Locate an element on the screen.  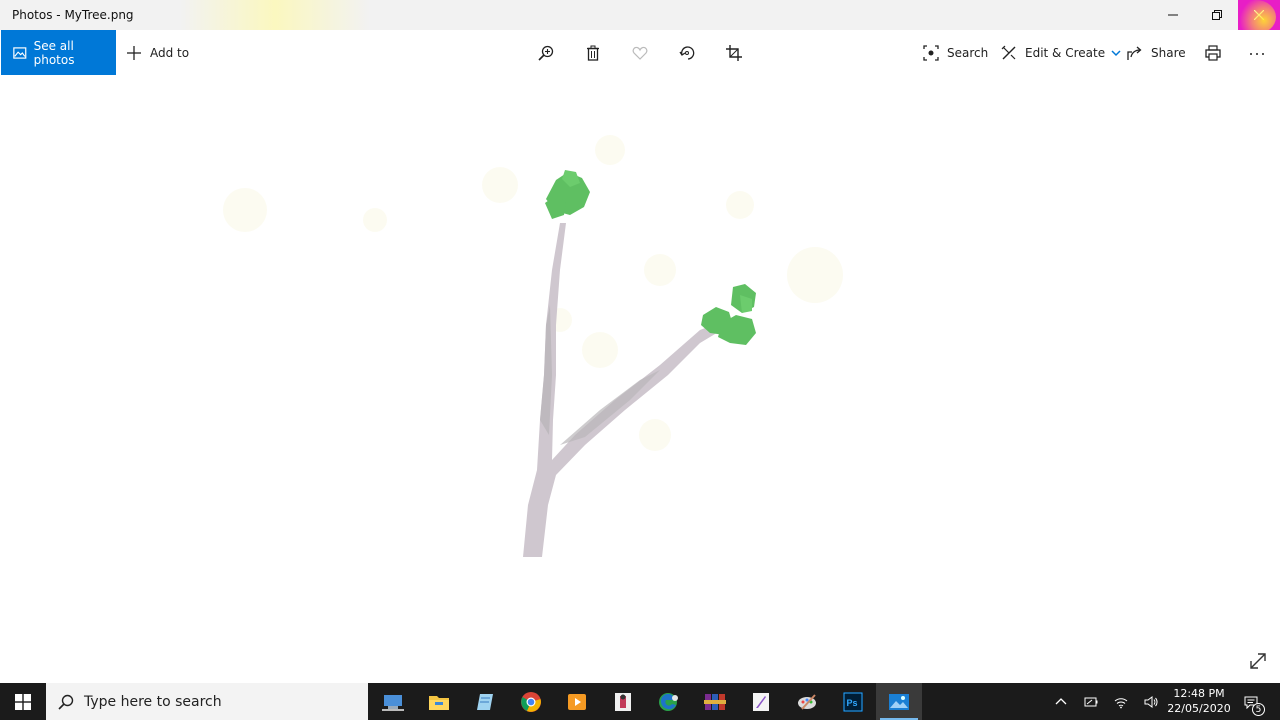
taskbar-app-paint is located at coordinates (807, 701).